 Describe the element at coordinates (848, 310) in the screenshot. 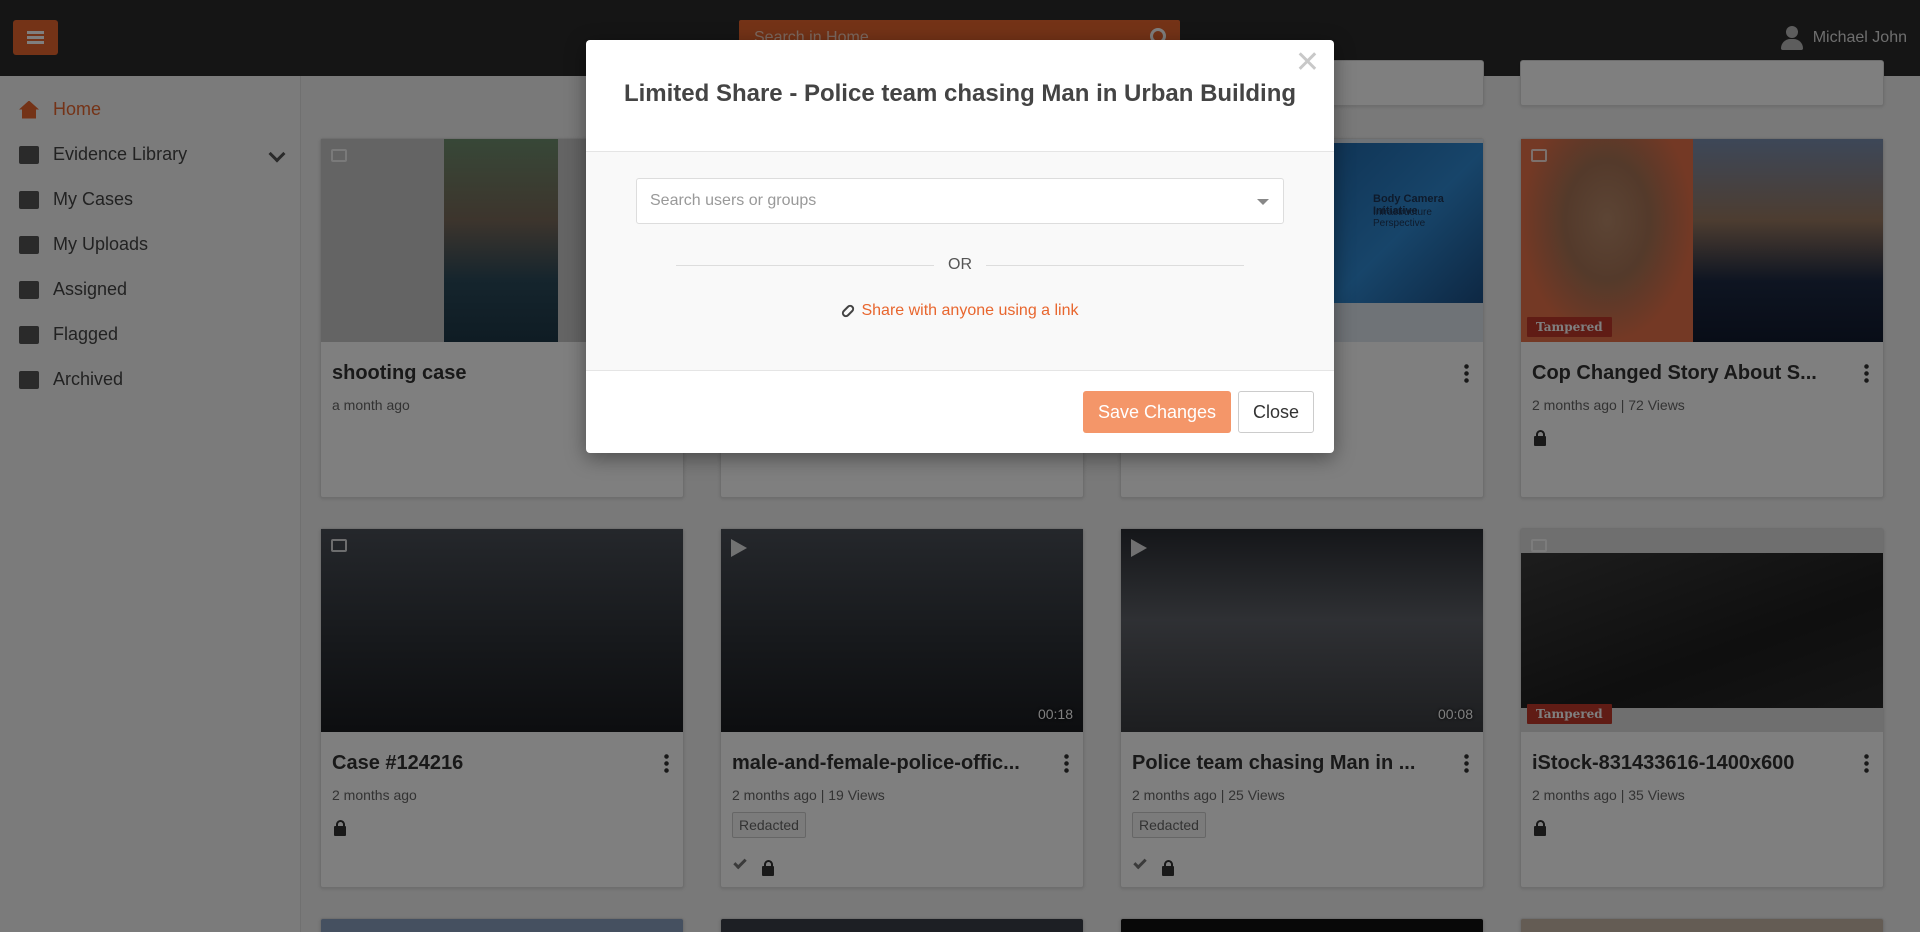

I see `link-icon` at that location.